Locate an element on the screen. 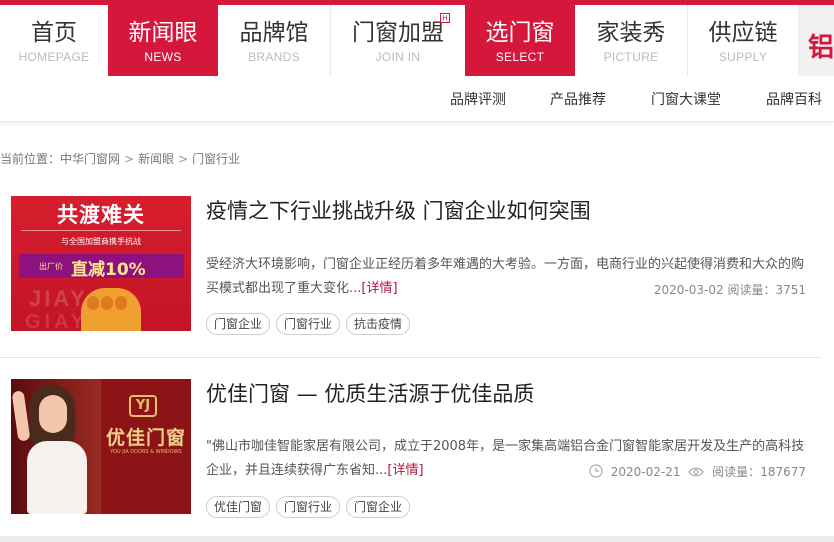  nav-item-select: 选门窗 SELECT is located at coordinates (520, 40).